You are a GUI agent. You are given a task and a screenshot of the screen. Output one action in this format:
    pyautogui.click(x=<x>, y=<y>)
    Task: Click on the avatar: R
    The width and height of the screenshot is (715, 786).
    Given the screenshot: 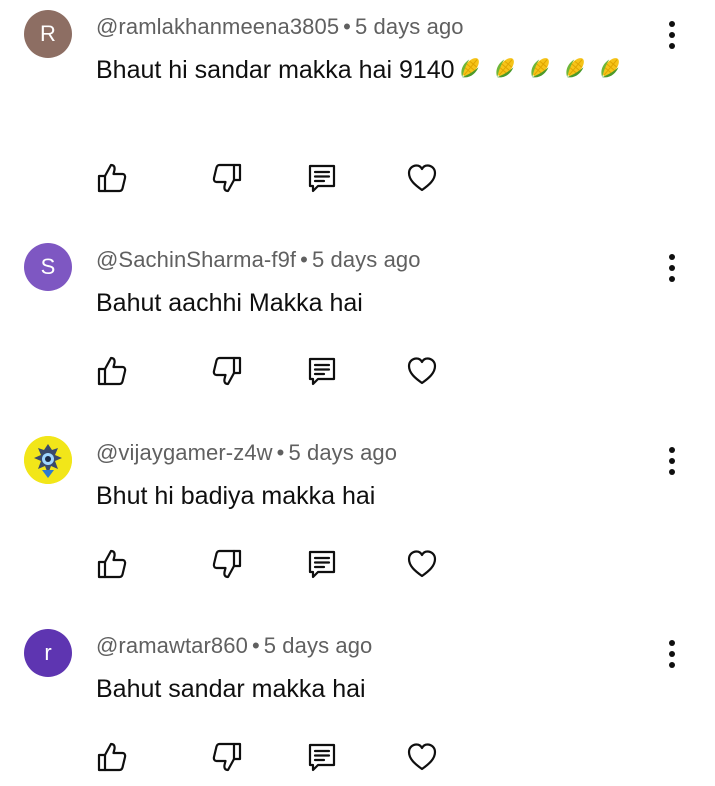 What is the action you would take?
    pyautogui.click(x=48, y=34)
    